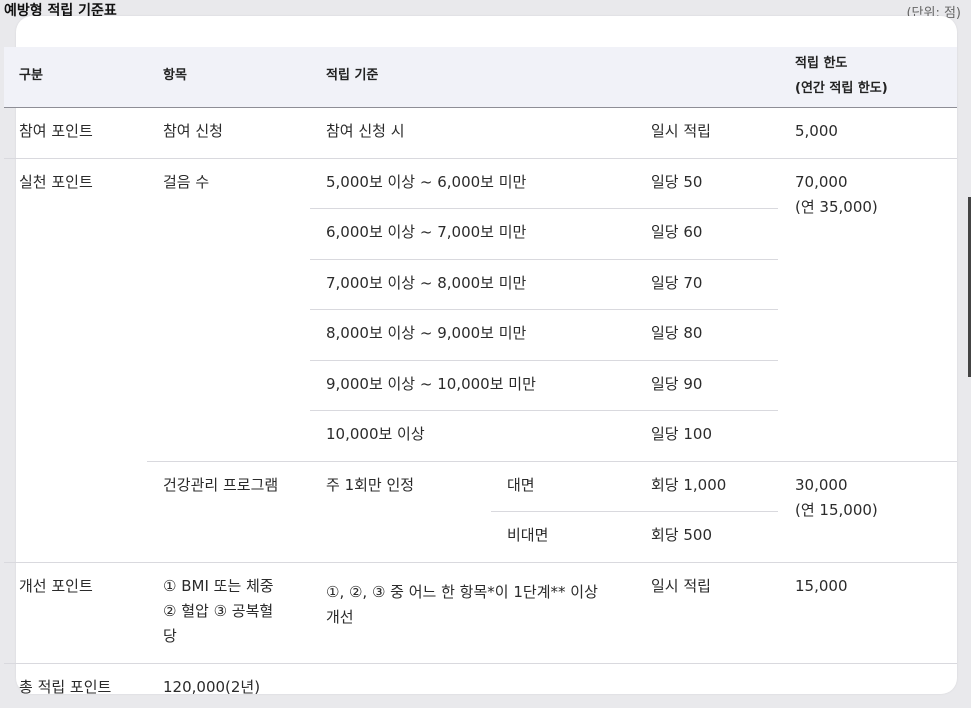  I want to click on participation-item: 참여 신청, so click(193, 131).